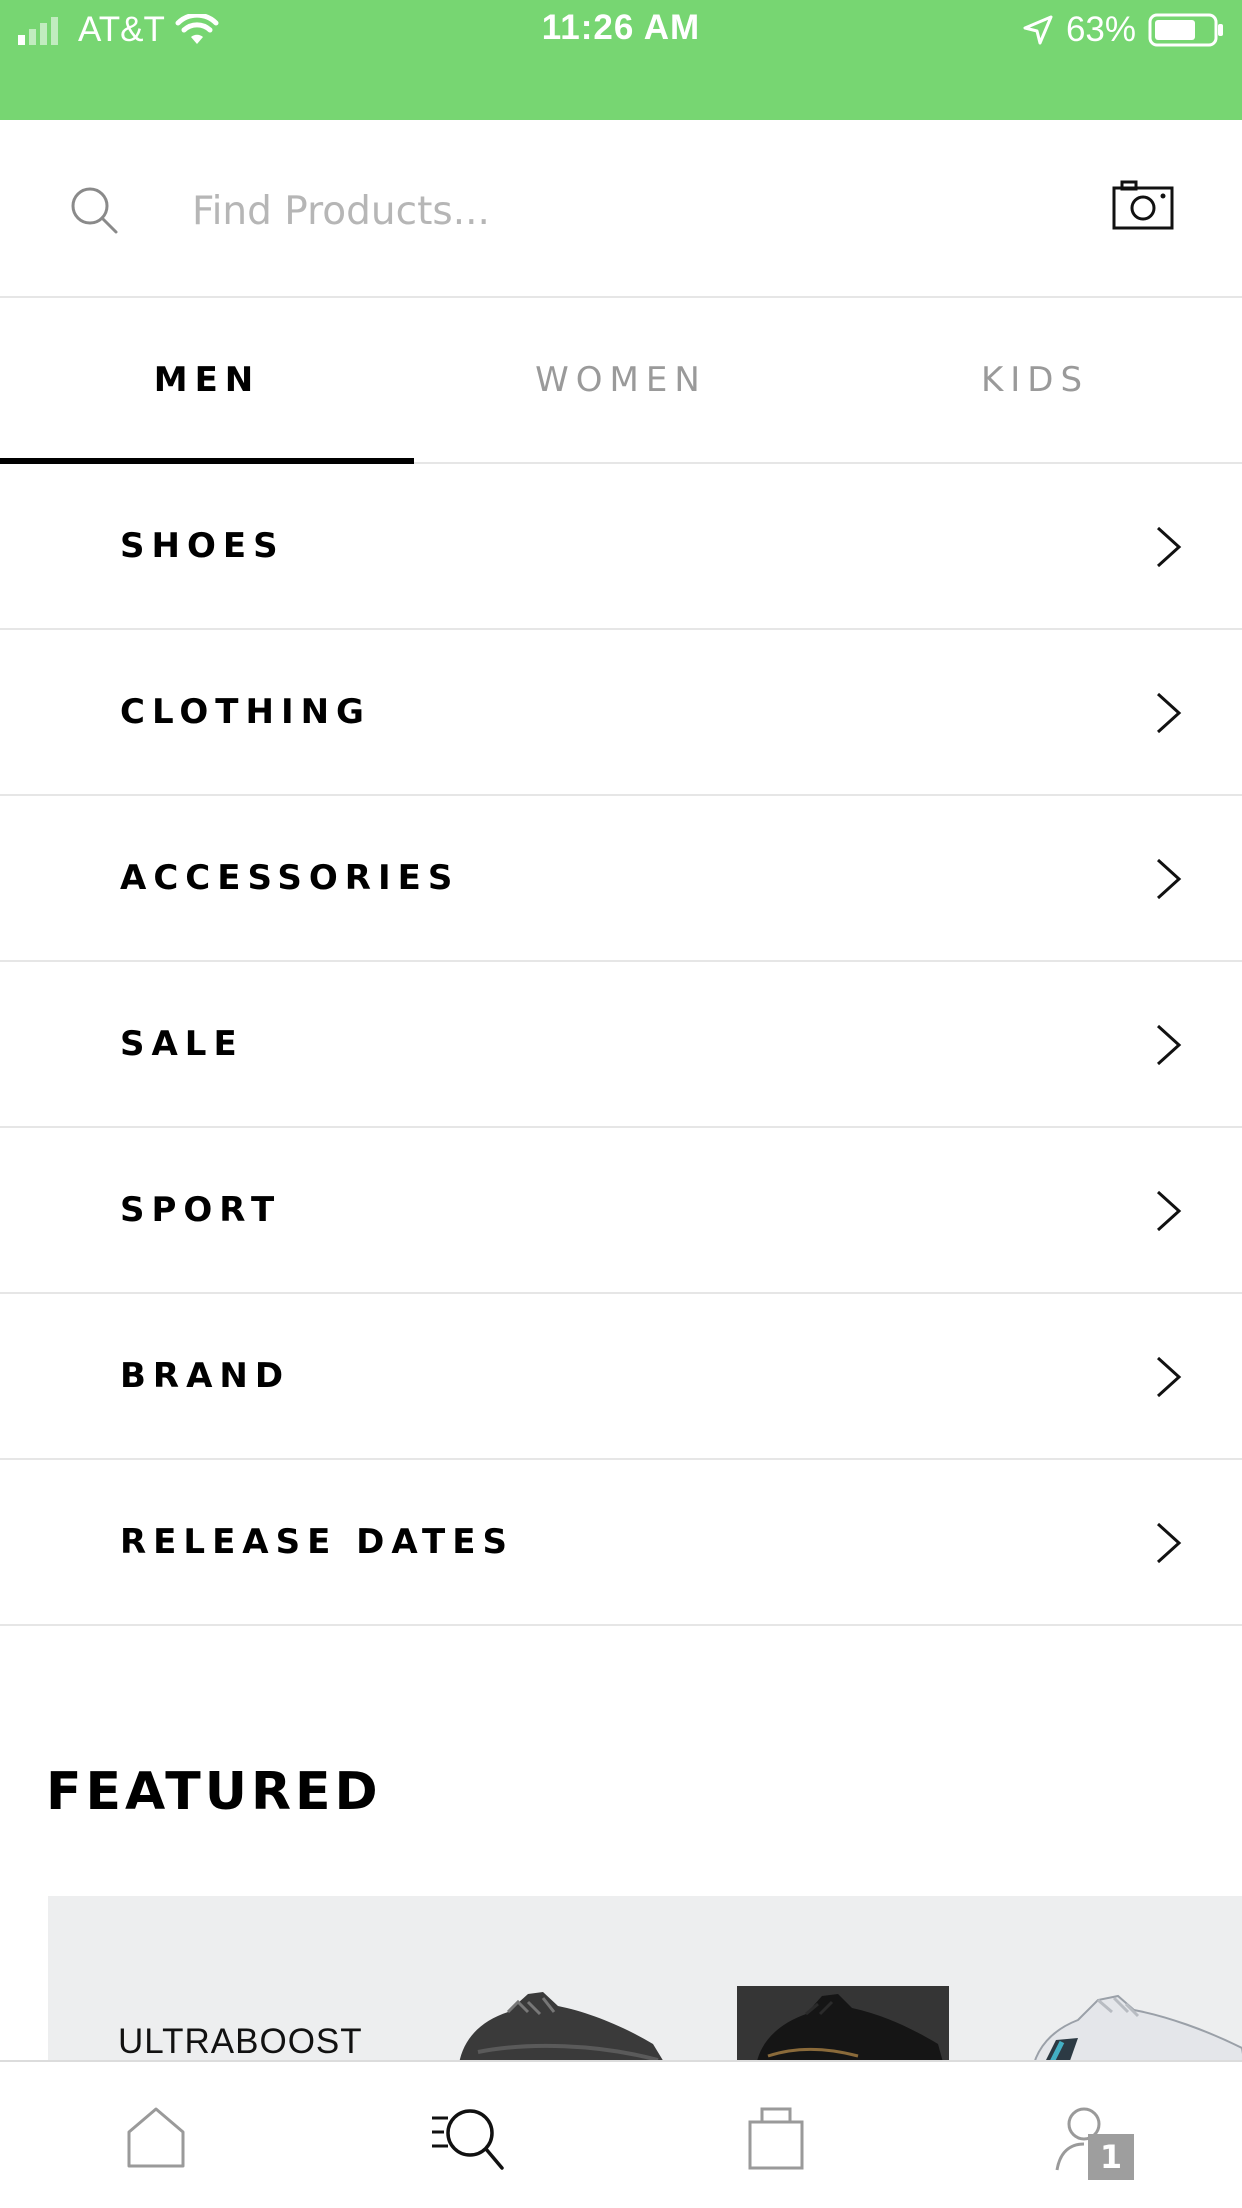 The image size is (1242, 2208). Describe the element at coordinates (201, 1210) in the screenshot. I see `category-label: SPORT` at that location.